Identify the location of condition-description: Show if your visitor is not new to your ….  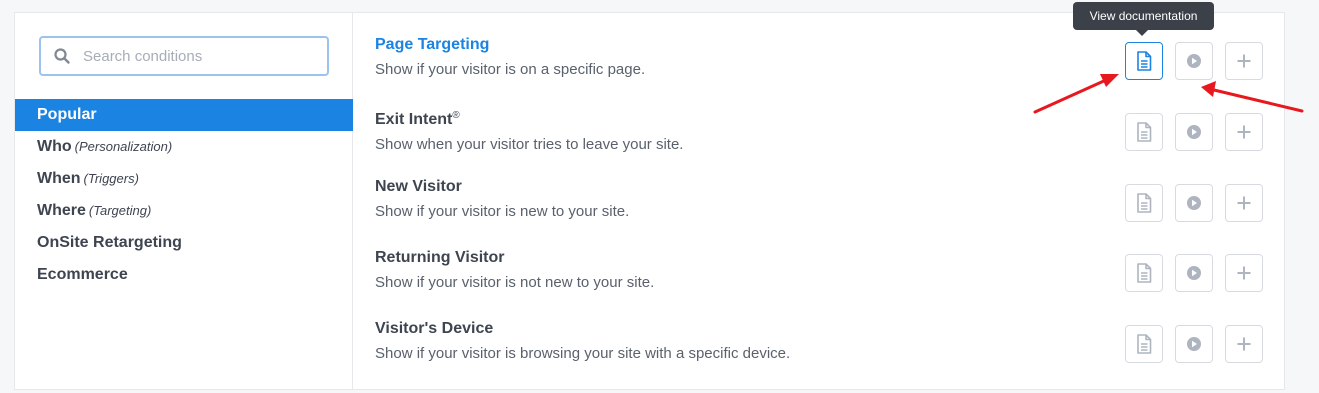
(515, 282).